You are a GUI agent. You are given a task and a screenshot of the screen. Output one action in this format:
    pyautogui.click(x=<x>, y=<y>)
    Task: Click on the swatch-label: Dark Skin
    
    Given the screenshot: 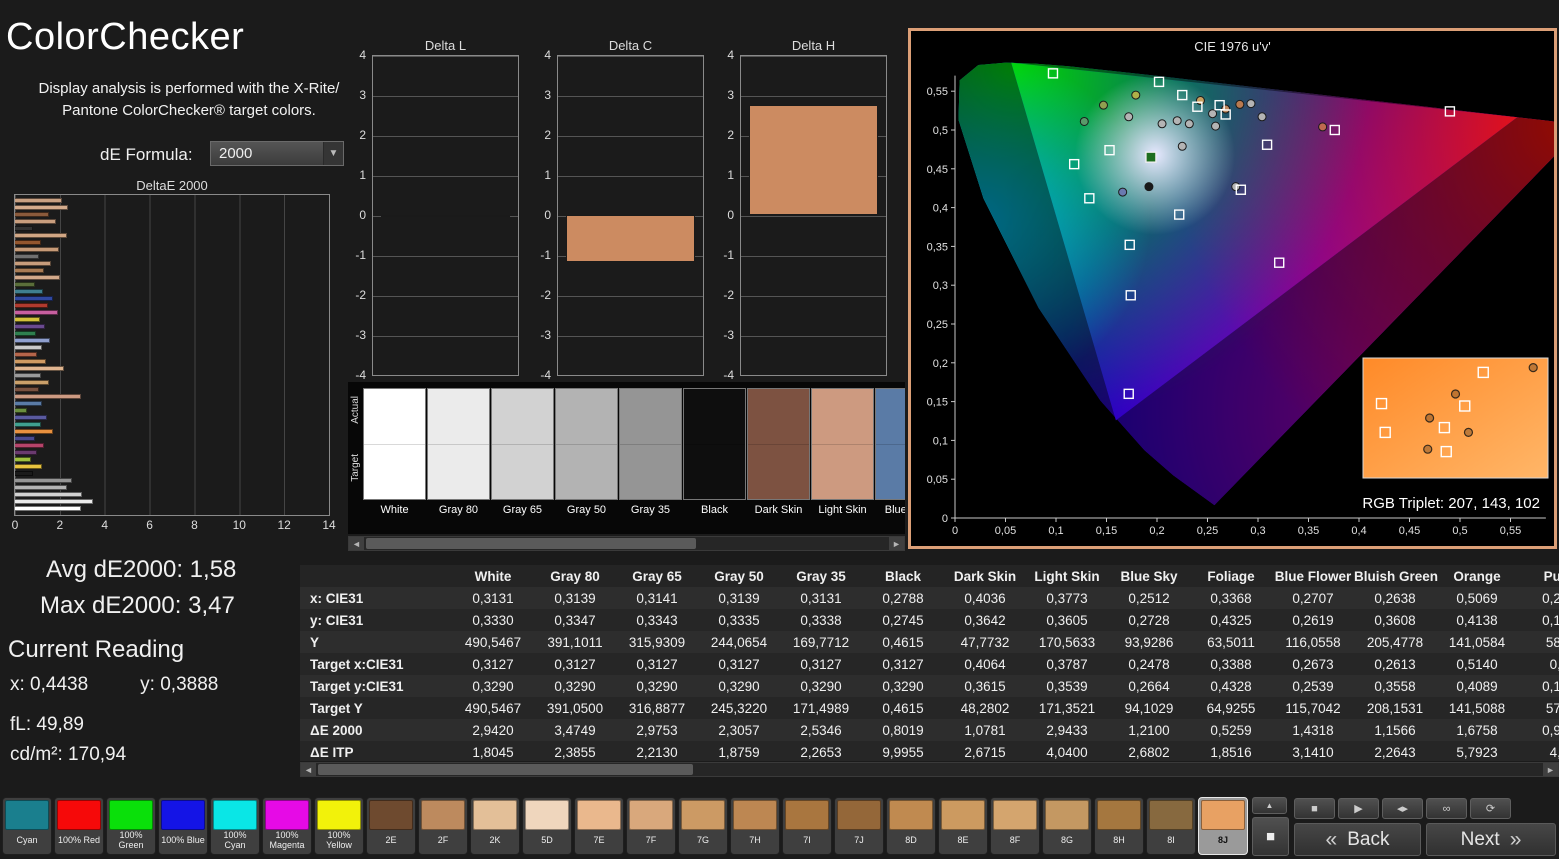 What is the action you would take?
    pyautogui.click(x=778, y=510)
    